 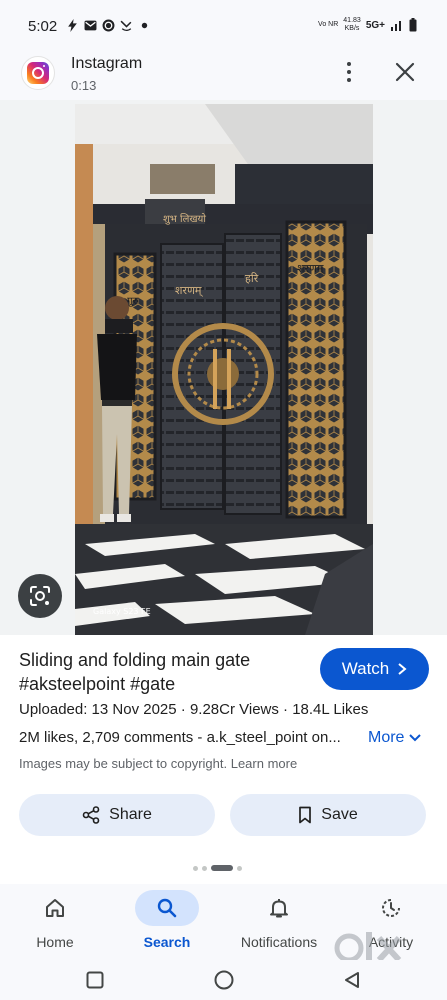 I want to click on more-link: More, so click(x=395, y=738).